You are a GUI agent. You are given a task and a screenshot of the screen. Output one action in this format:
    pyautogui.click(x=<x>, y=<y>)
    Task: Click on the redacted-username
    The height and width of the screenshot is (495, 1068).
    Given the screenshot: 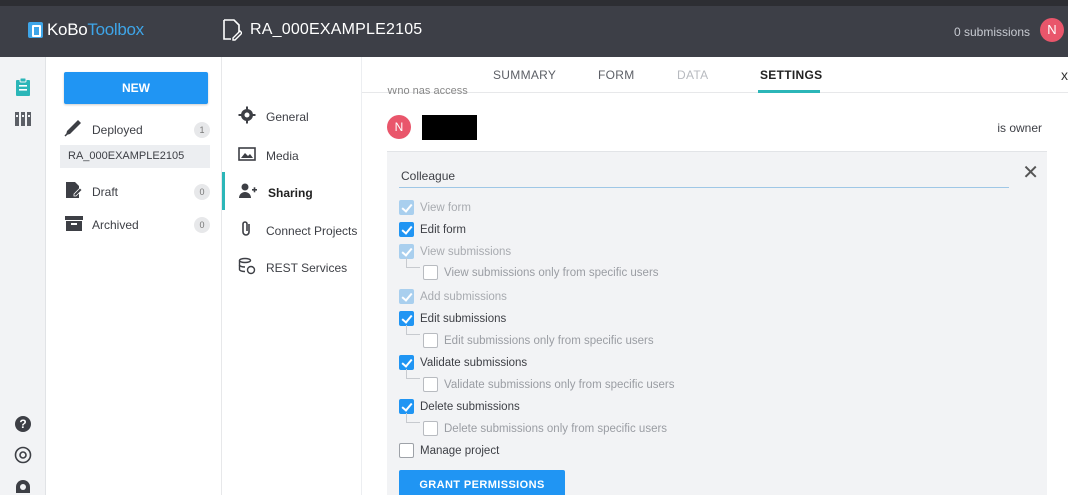 What is the action you would take?
    pyautogui.click(x=449, y=127)
    